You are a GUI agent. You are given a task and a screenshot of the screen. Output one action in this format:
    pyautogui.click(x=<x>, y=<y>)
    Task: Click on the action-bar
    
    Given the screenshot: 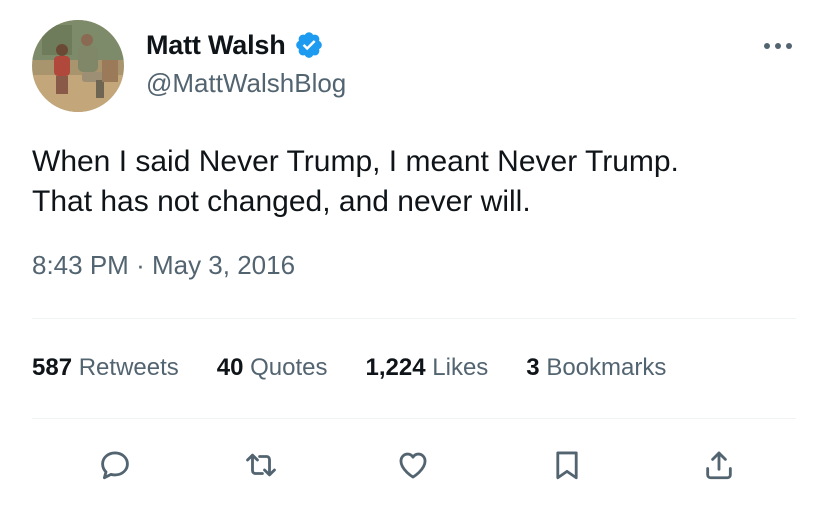 What is the action you would take?
    pyautogui.click(x=414, y=465)
    